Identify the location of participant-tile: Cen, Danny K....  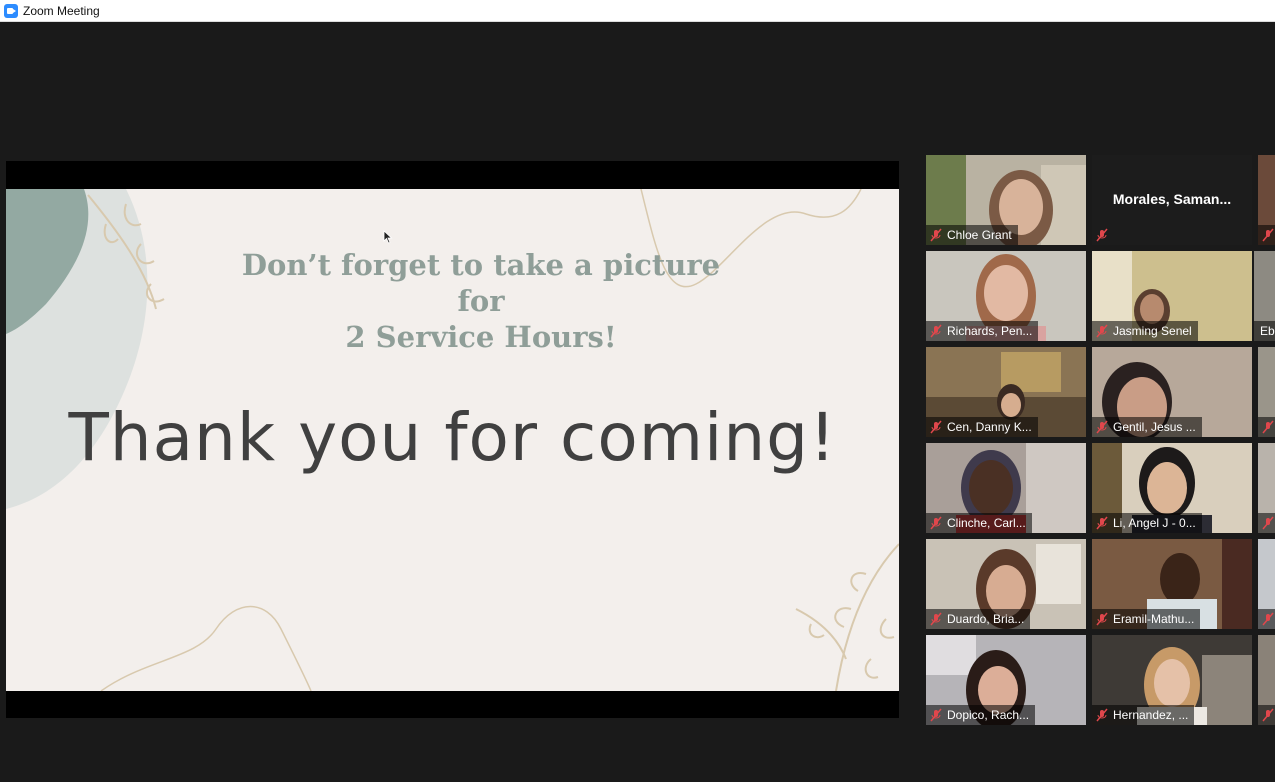
(1006, 392).